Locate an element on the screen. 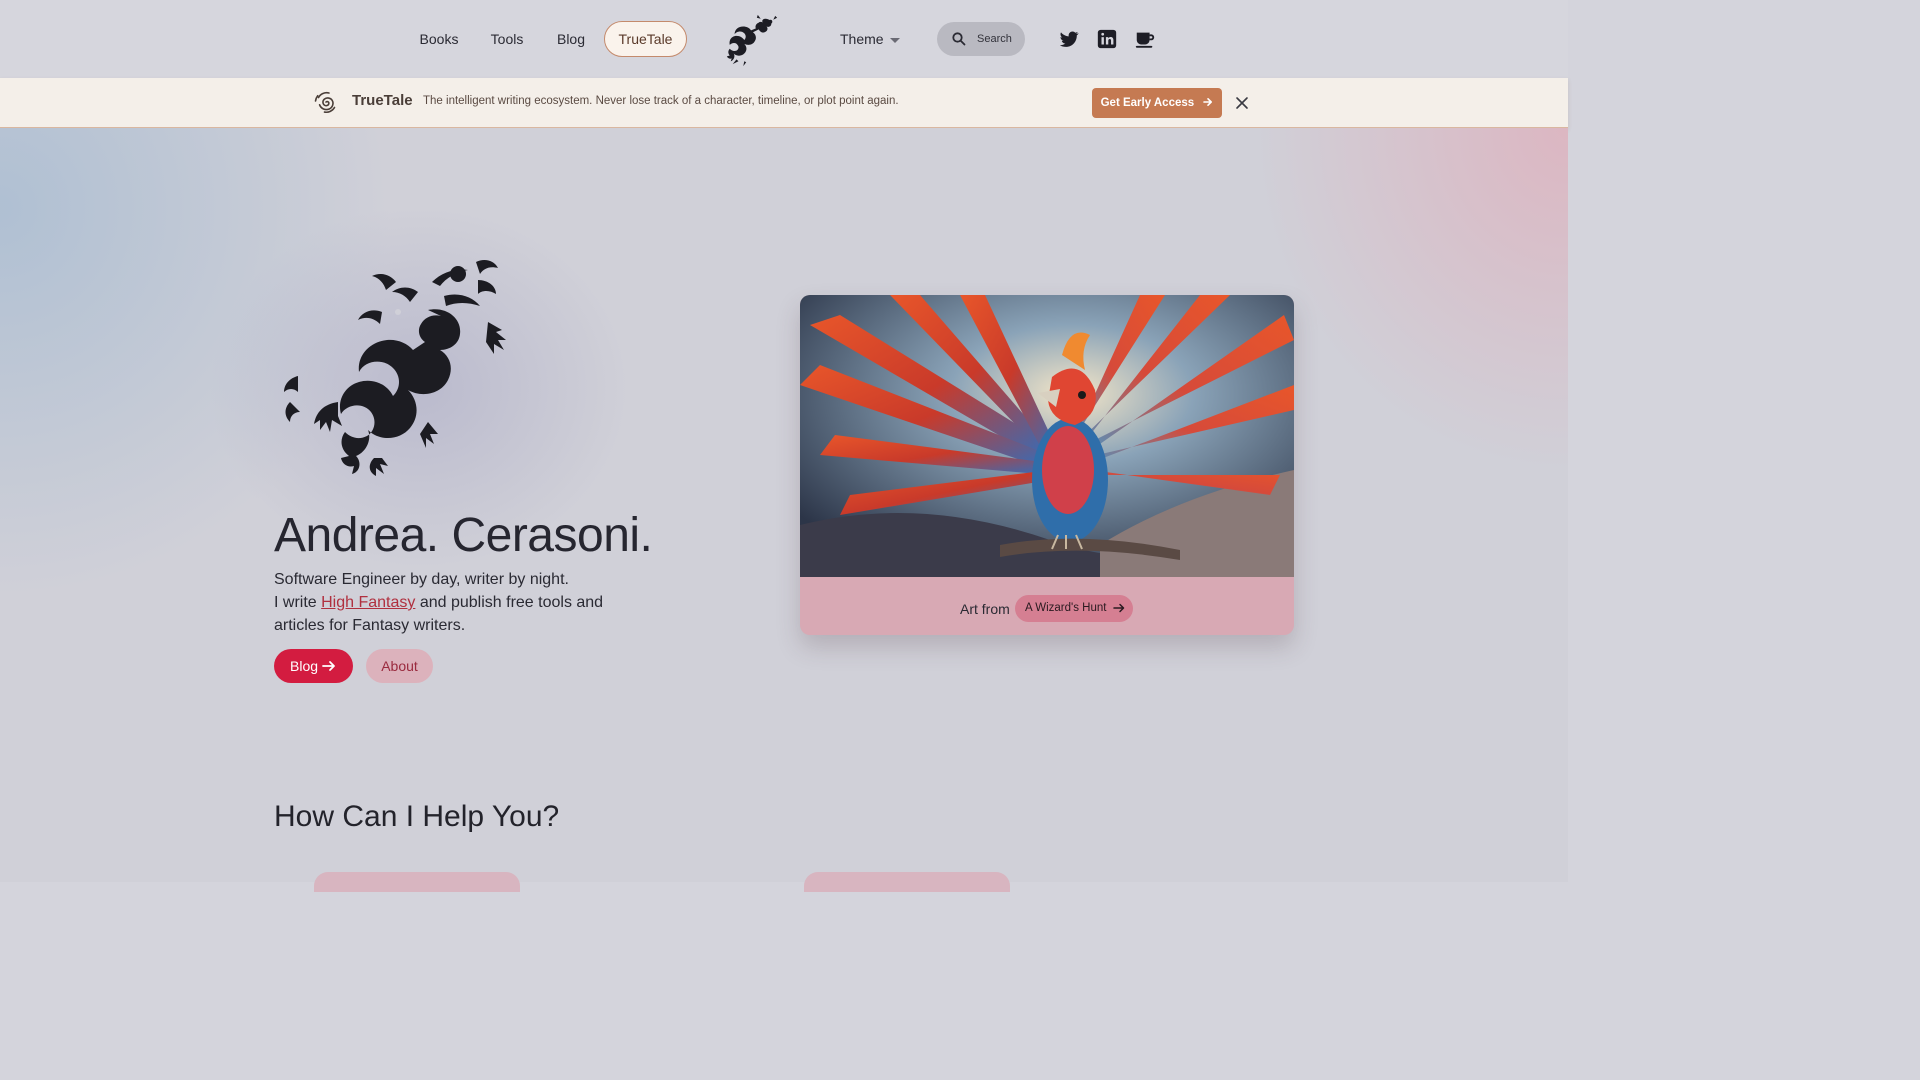 The image size is (1920, 1080). search-icon is located at coordinates (959, 39).